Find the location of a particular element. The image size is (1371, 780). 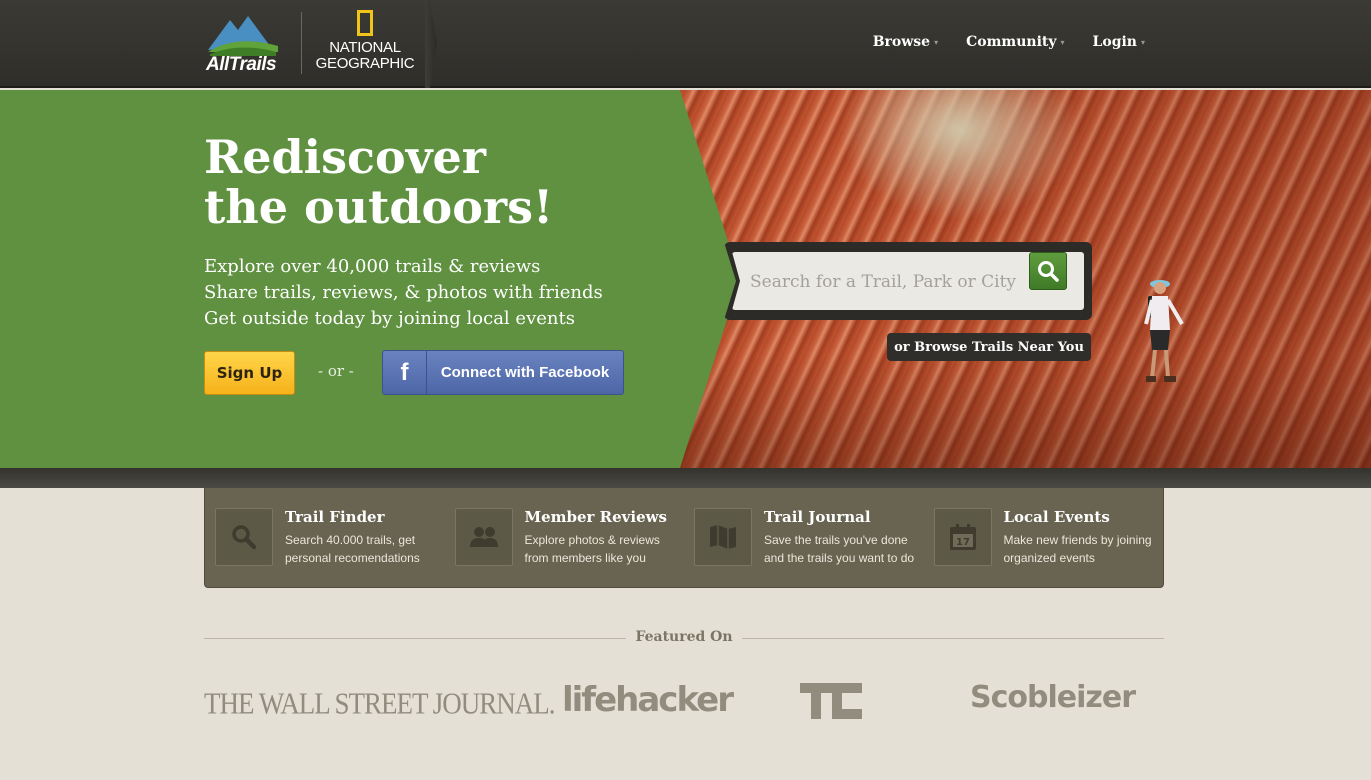

or-separator: - or - is located at coordinates (336, 371).